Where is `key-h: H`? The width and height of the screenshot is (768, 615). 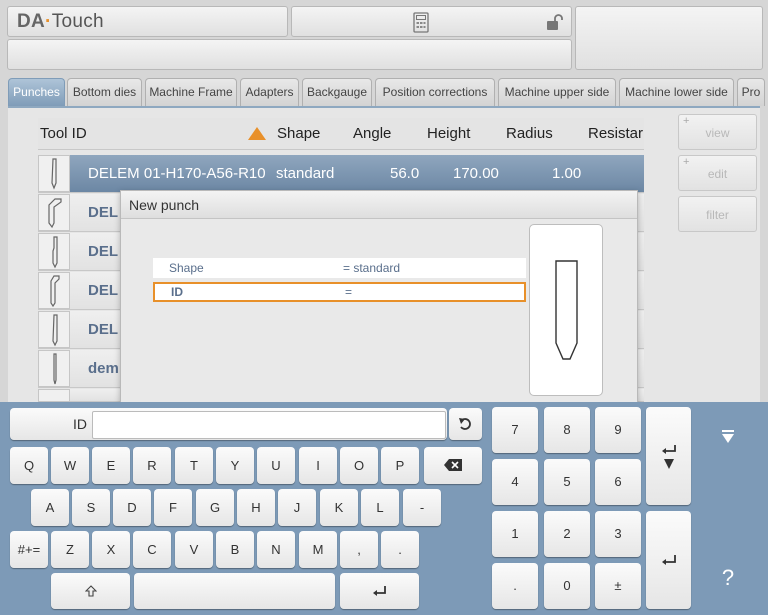 key-h: H is located at coordinates (256, 507).